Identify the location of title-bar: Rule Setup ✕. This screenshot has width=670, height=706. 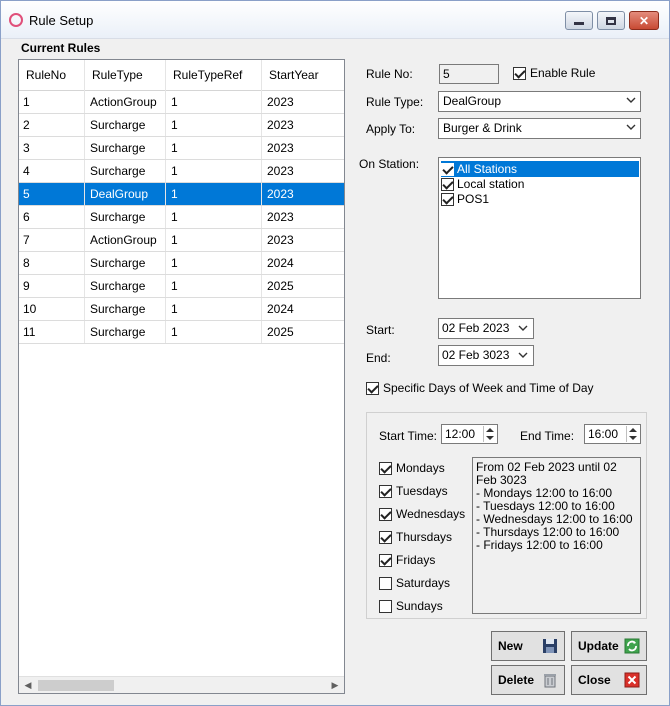
(335, 20).